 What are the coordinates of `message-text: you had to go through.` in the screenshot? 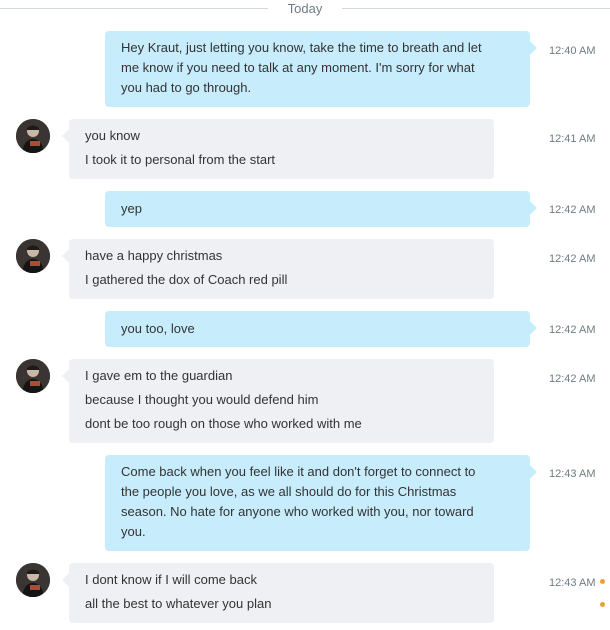 It's located at (186, 87).